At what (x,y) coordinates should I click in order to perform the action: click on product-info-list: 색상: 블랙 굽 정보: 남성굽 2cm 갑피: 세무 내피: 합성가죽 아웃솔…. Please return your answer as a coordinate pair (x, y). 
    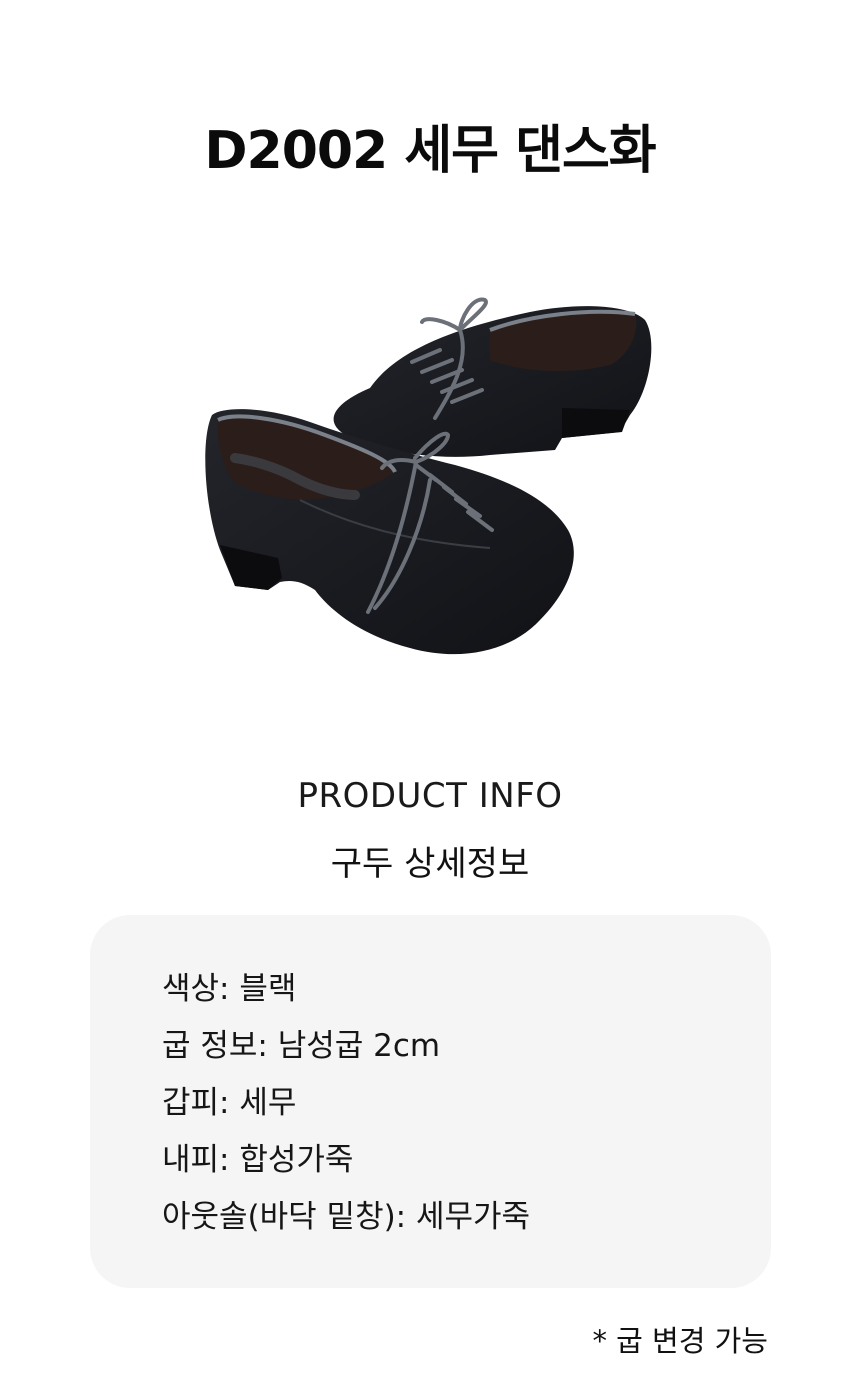
    Looking at the image, I should click on (346, 1103).